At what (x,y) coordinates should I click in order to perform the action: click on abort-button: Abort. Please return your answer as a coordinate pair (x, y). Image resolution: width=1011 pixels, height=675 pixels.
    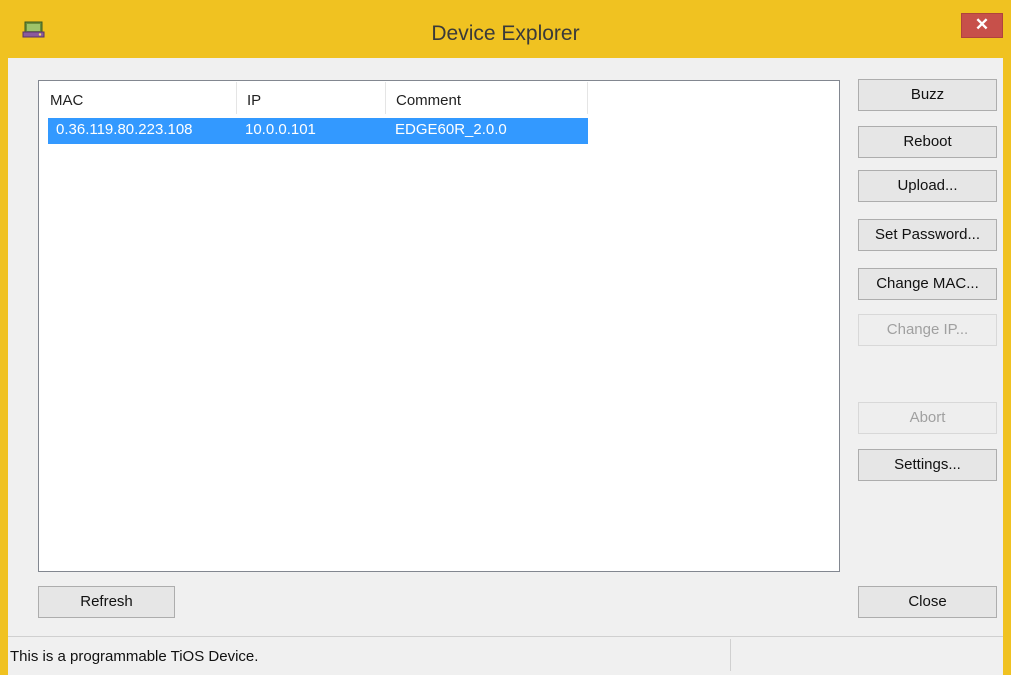
    Looking at the image, I should click on (927, 418).